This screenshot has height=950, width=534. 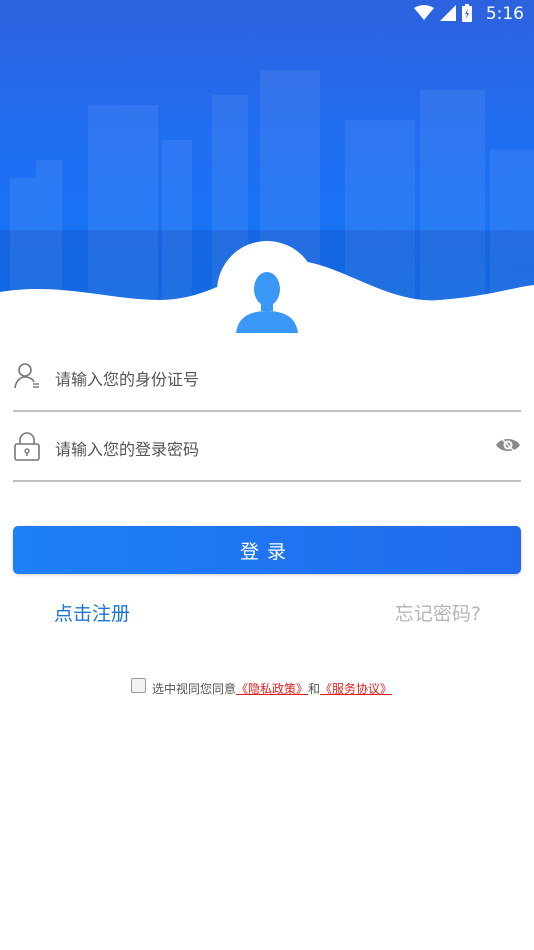 I want to click on avatar-icon, so click(x=267, y=302).